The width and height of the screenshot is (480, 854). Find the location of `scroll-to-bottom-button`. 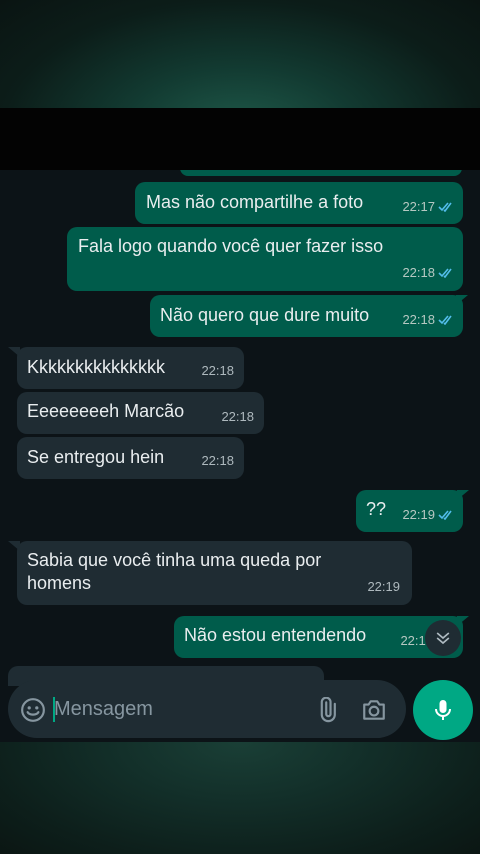

scroll-to-bottom-button is located at coordinates (443, 638).